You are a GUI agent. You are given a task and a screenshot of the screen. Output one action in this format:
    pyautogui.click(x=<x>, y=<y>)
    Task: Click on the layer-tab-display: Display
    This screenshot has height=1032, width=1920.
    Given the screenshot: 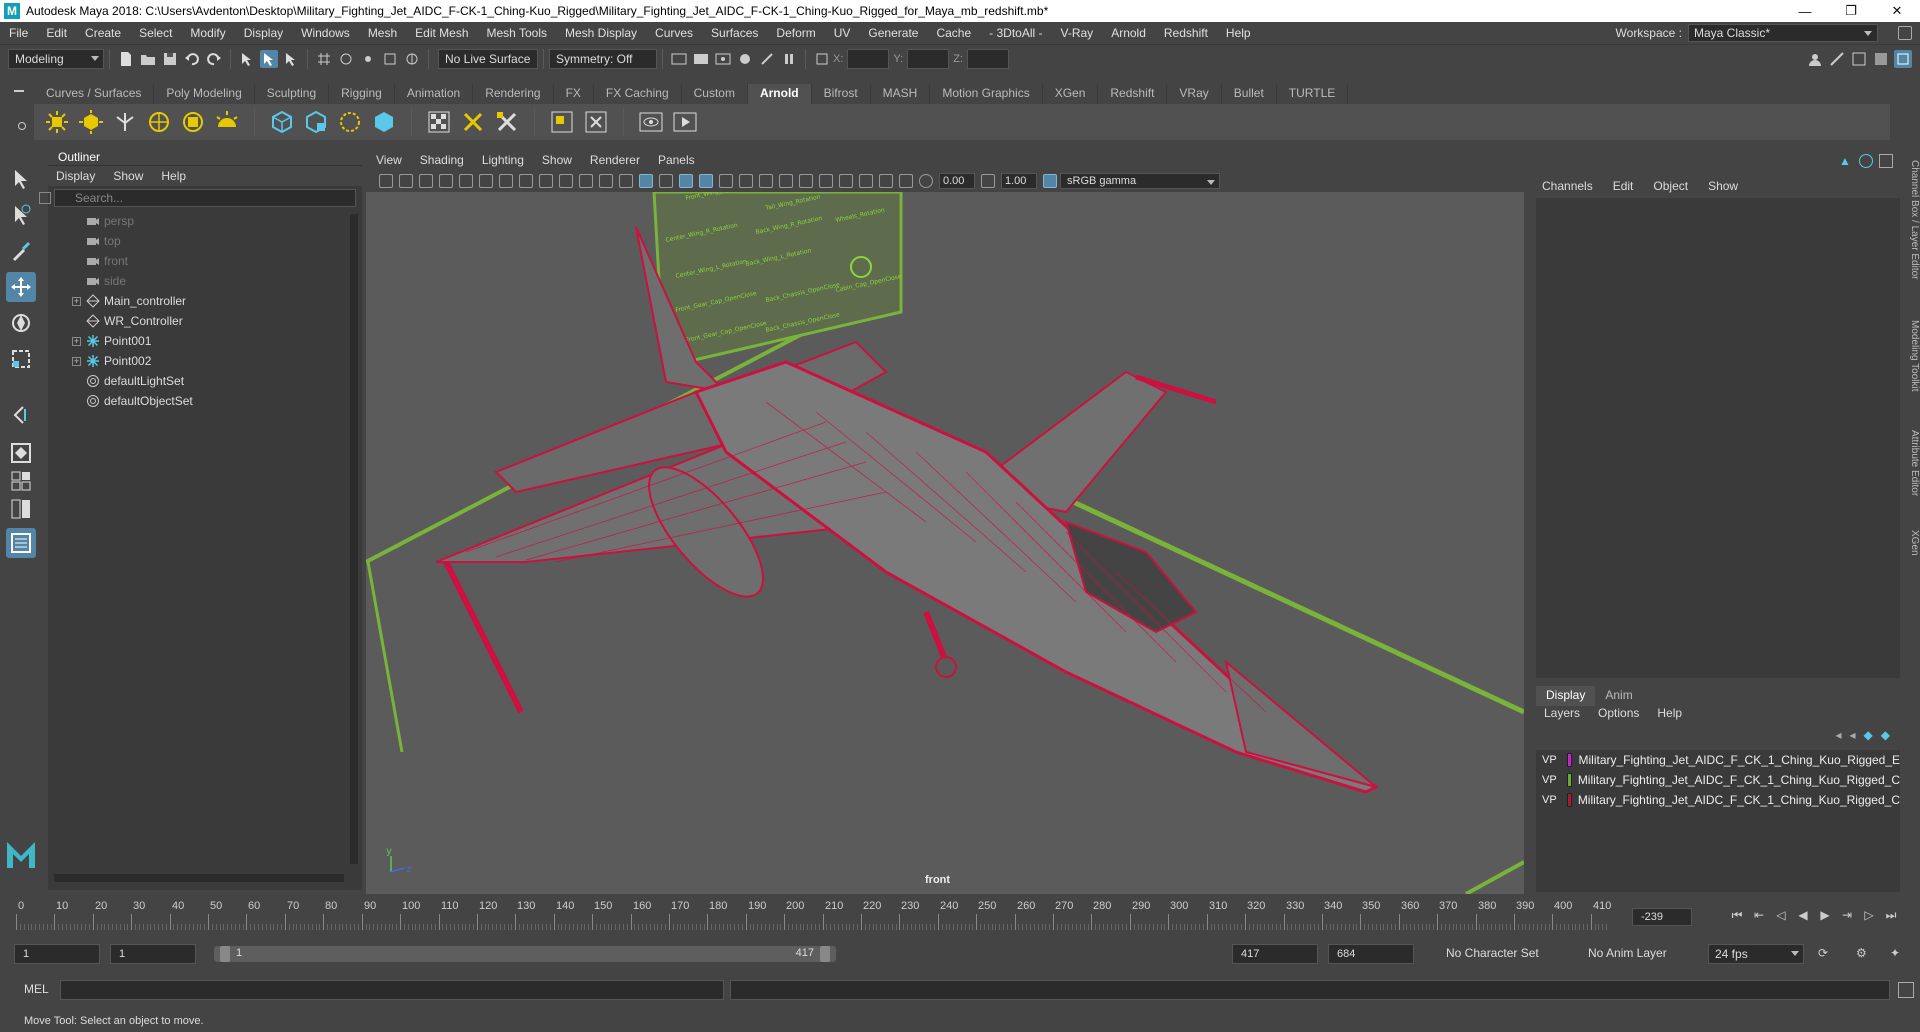 What is the action you would take?
    pyautogui.click(x=1566, y=696)
    